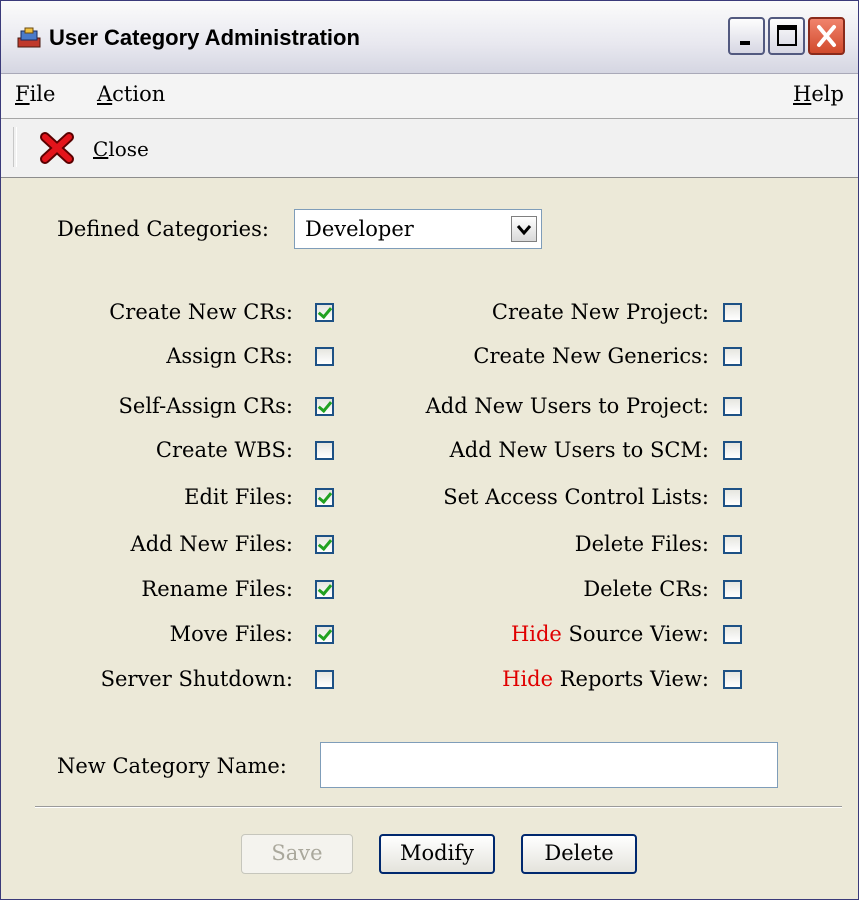  Describe the element at coordinates (201, 312) in the screenshot. I see `permission-label: Create New CRs:` at that location.